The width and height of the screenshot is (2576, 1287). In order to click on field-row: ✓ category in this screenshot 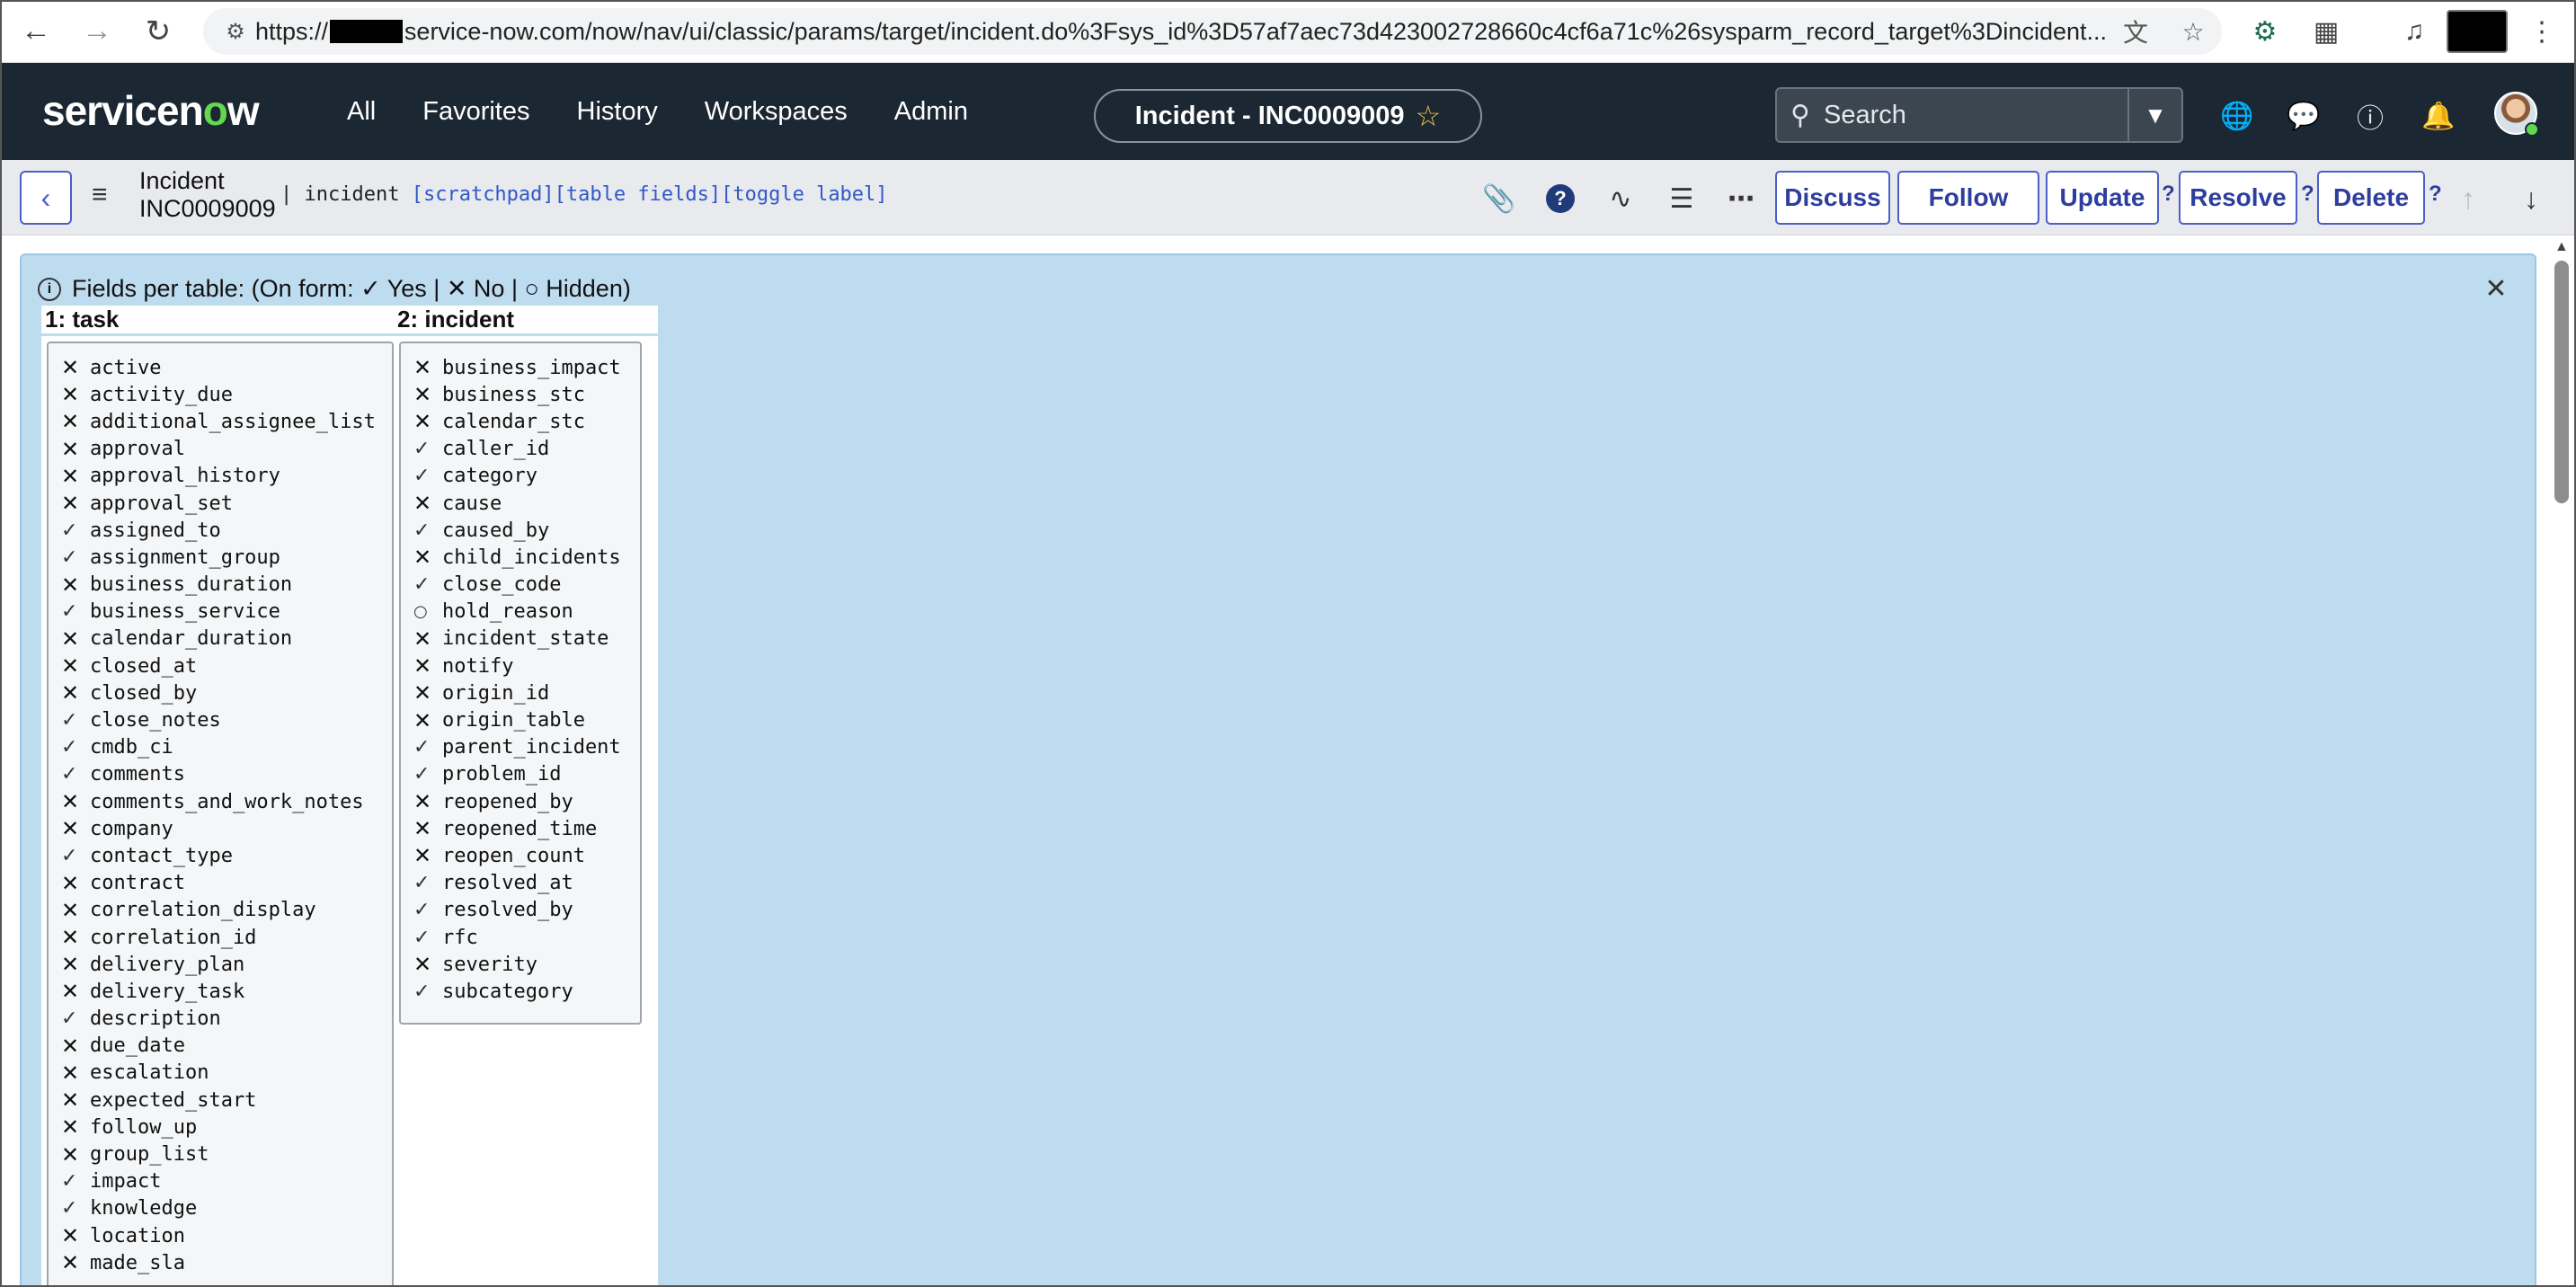, I will do `click(520, 476)`.